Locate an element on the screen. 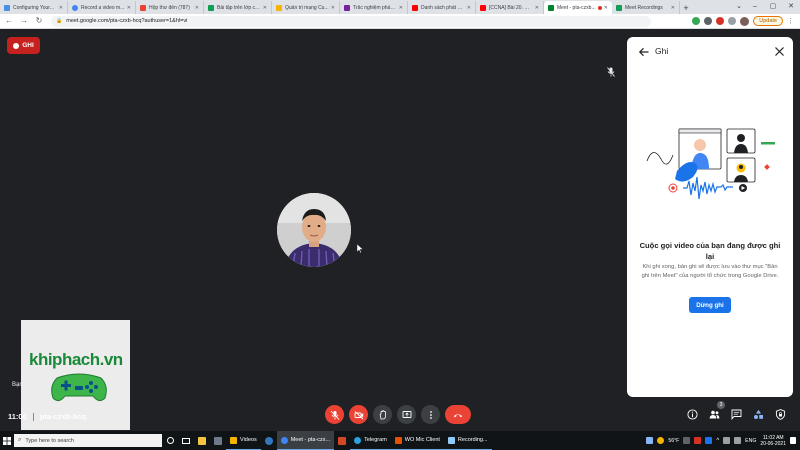 This screenshot has width=800, height=450. lock-icon: 🔒 is located at coordinates (59, 21).